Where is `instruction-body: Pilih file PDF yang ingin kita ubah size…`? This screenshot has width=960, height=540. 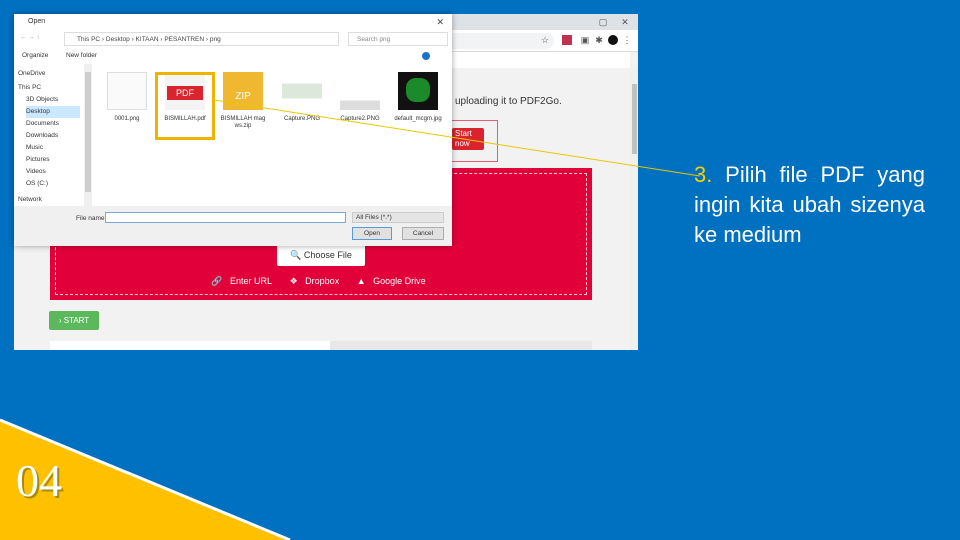 instruction-body: Pilih file PDF yang ingin kita ubah size… is located at coordinates (809, 204).